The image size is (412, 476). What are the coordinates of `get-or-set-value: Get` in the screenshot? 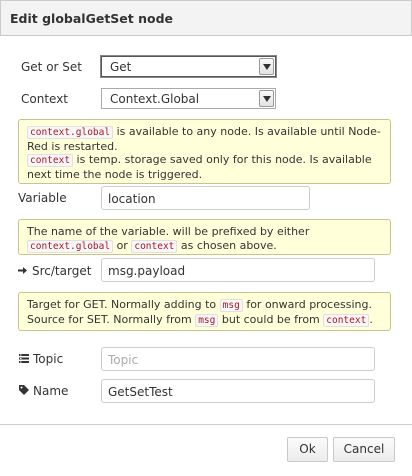 It's located at (121, 67).